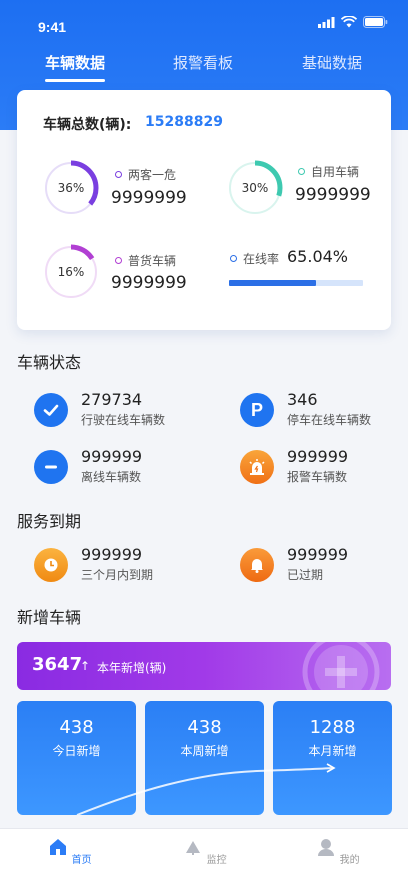 This screenshot has width=408, height=883. I want to click on service-expiry-title: 服务到期, so click(49, 521).